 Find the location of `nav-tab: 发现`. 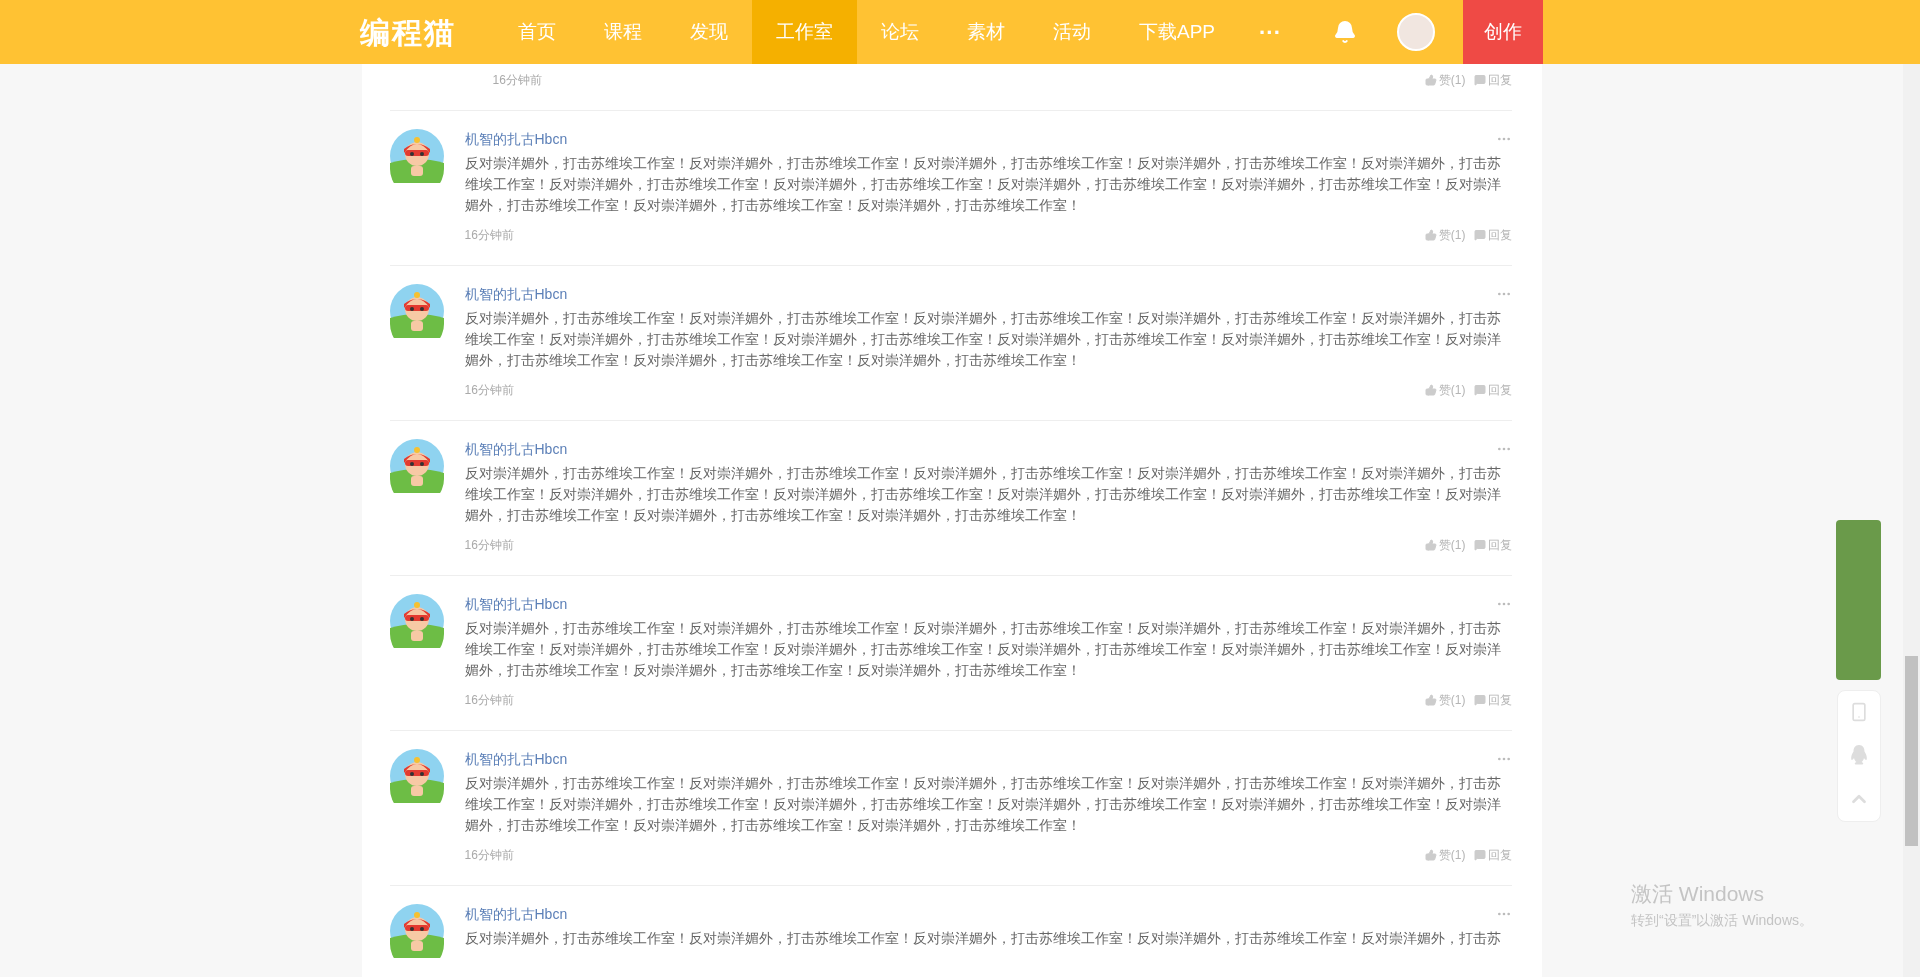

nav-tab: 发现 is located at coordinates (709, 32).